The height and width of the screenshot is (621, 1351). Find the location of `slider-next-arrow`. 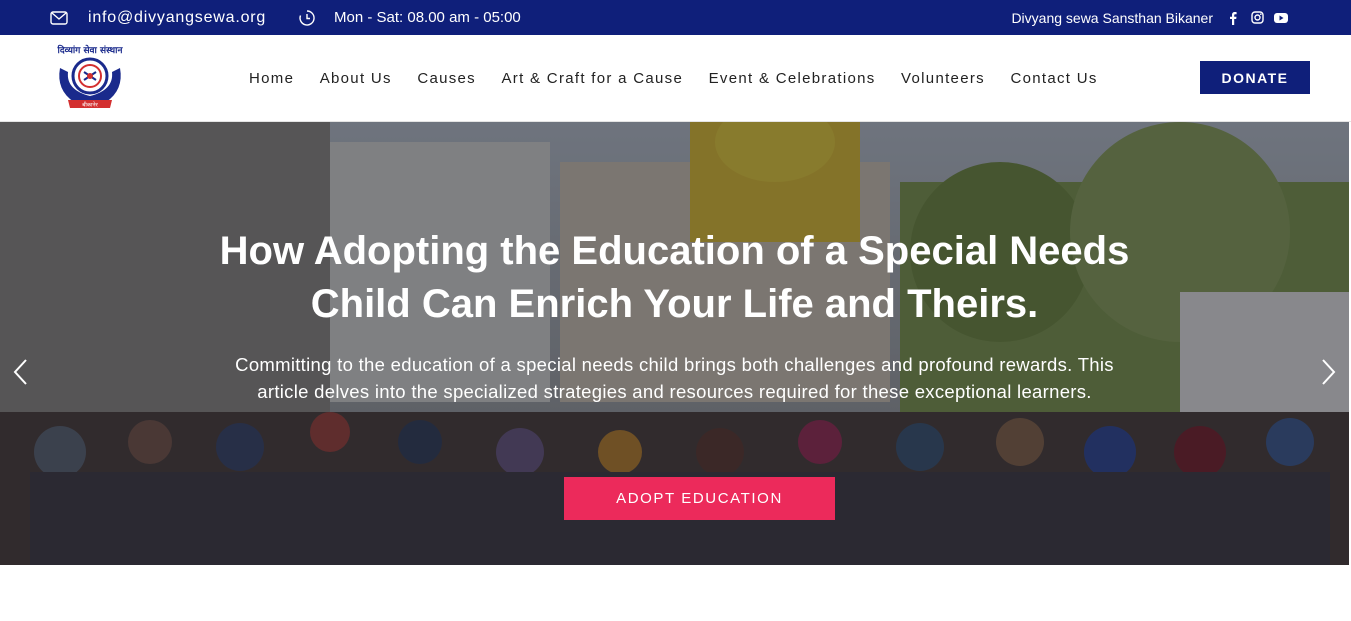

slider-next-arrow is located at coordinates (1328, 372).